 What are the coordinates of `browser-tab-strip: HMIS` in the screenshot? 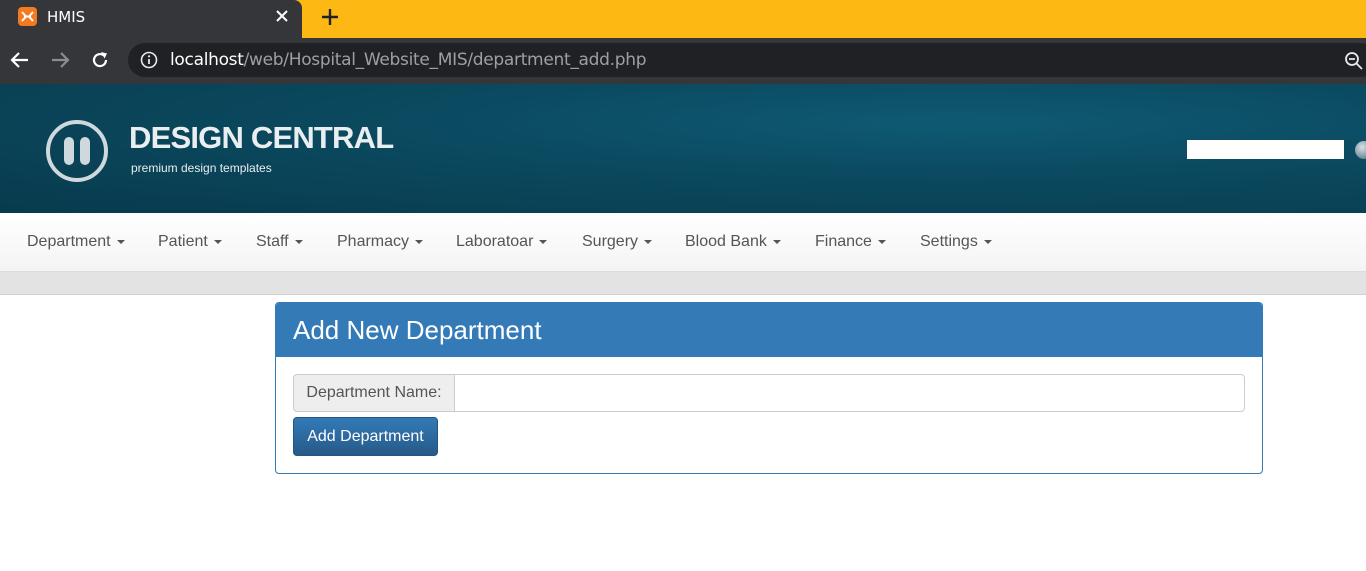 It's located at (683, 19).